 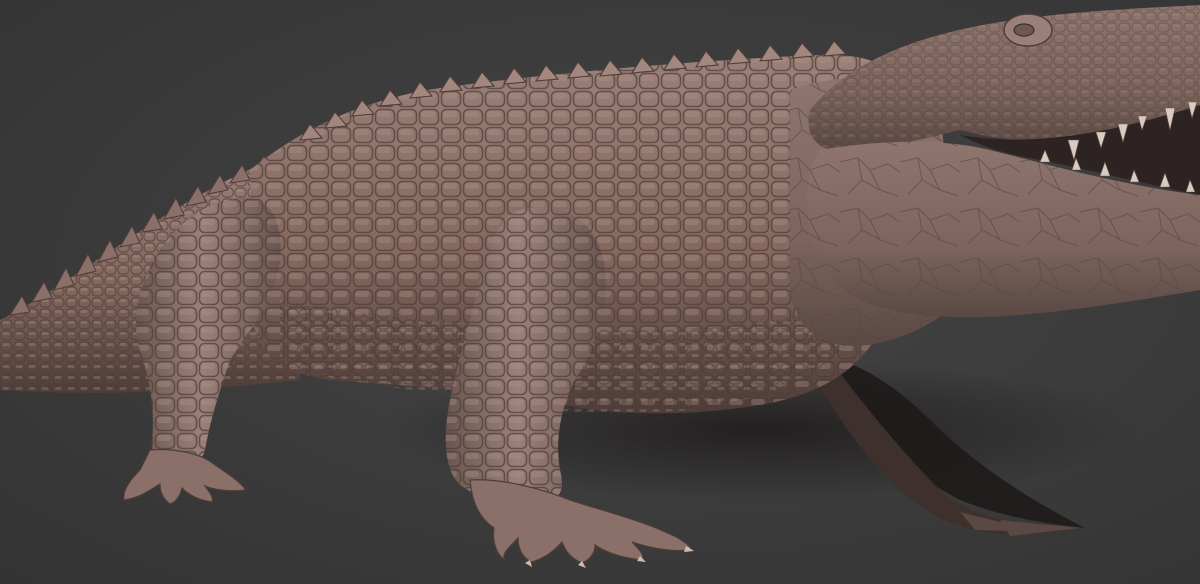 What do you see at coordinates (1024, 30) in the screenshot?
I see `eye` at bounding box center [1024, 30].